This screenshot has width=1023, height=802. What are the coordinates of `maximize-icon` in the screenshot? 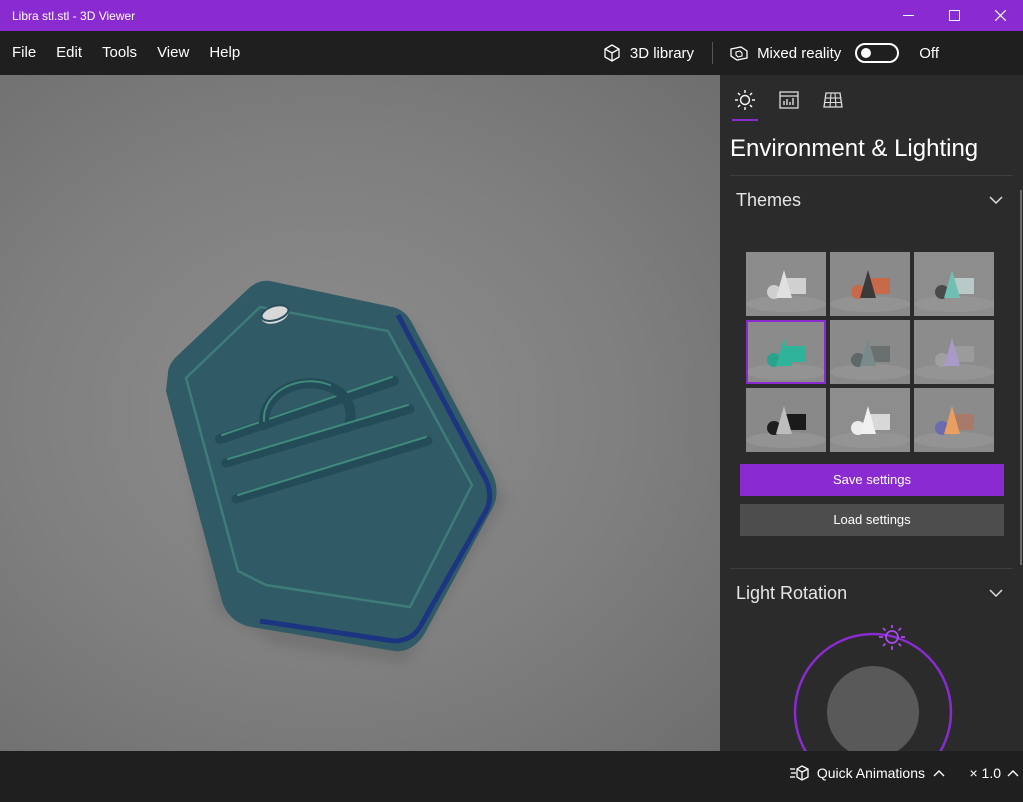 It's located at (954, 15).